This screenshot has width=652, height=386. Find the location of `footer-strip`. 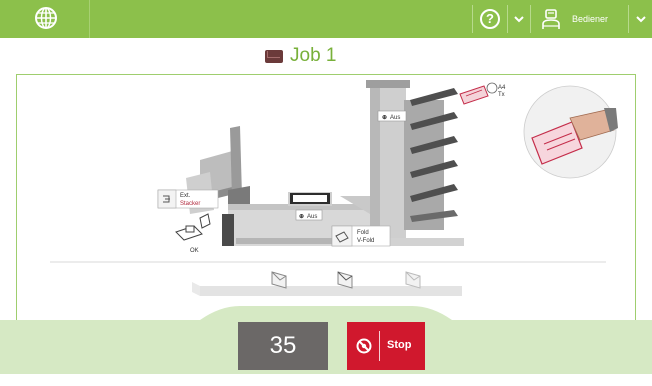

footer-strip is located at coordinates (326, 380).